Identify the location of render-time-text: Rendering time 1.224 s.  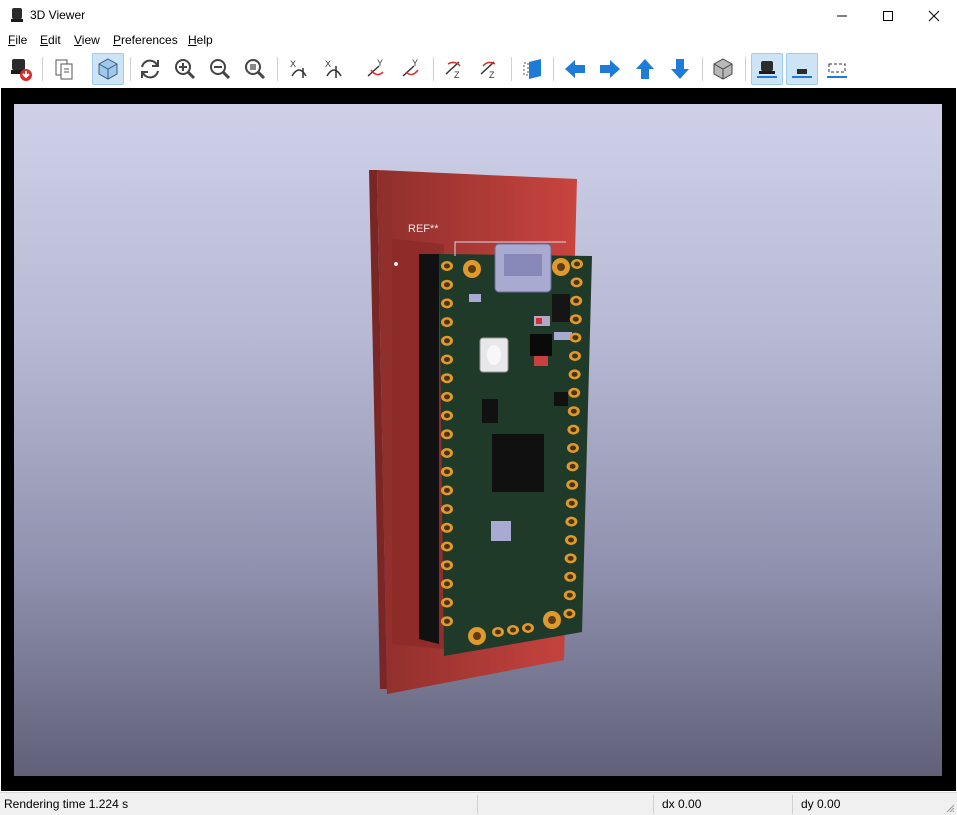
(66, 804).